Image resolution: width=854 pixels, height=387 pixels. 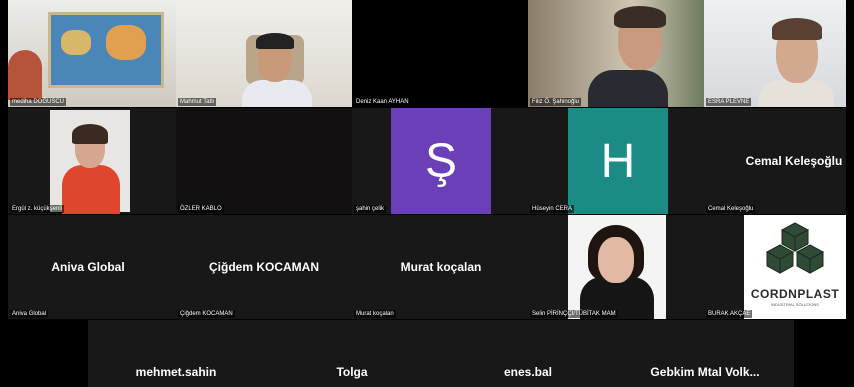 What do you see at coordinates (552, 209) in the screenshot?
I see `participant-name: Hüseyin CERA` at bounding box center [552, 209].